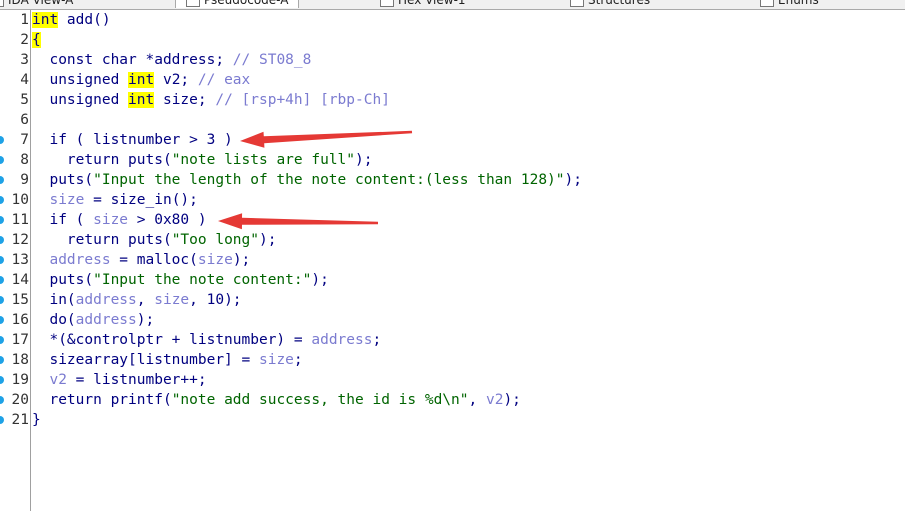  I want to click on code-text: unsigned int size; // [rsp+4h] [rbp-Ch], so click(211, 100).